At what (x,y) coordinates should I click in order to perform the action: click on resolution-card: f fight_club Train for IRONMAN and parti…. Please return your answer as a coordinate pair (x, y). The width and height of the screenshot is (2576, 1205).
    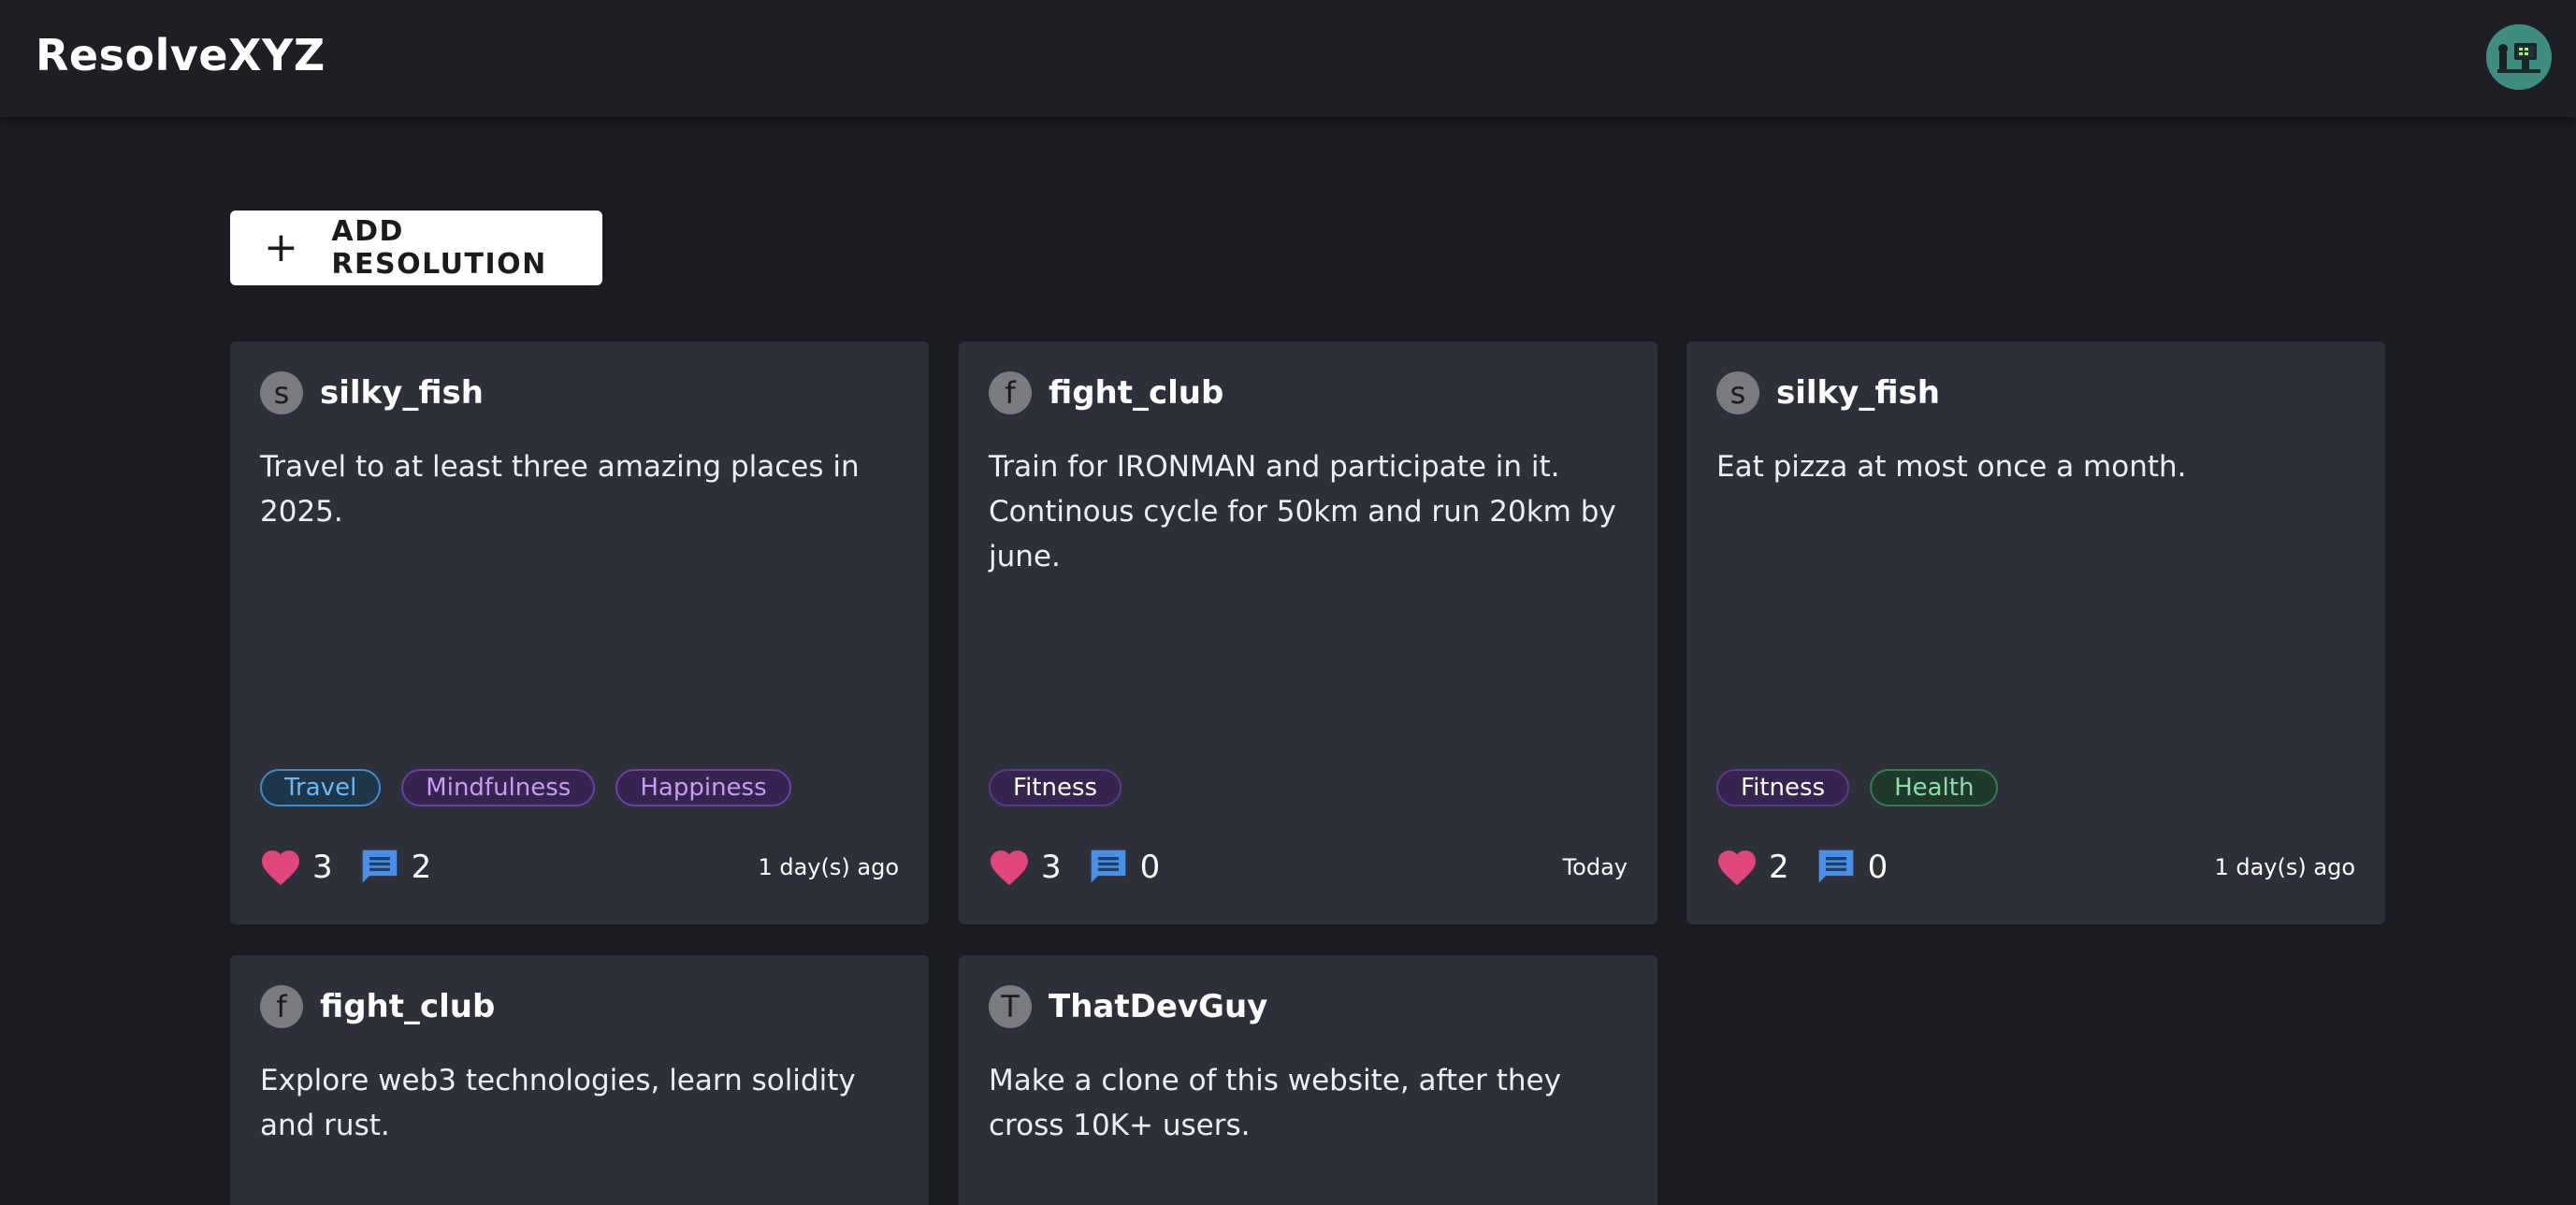
    Looking at the image, I should click on (1308, 632).